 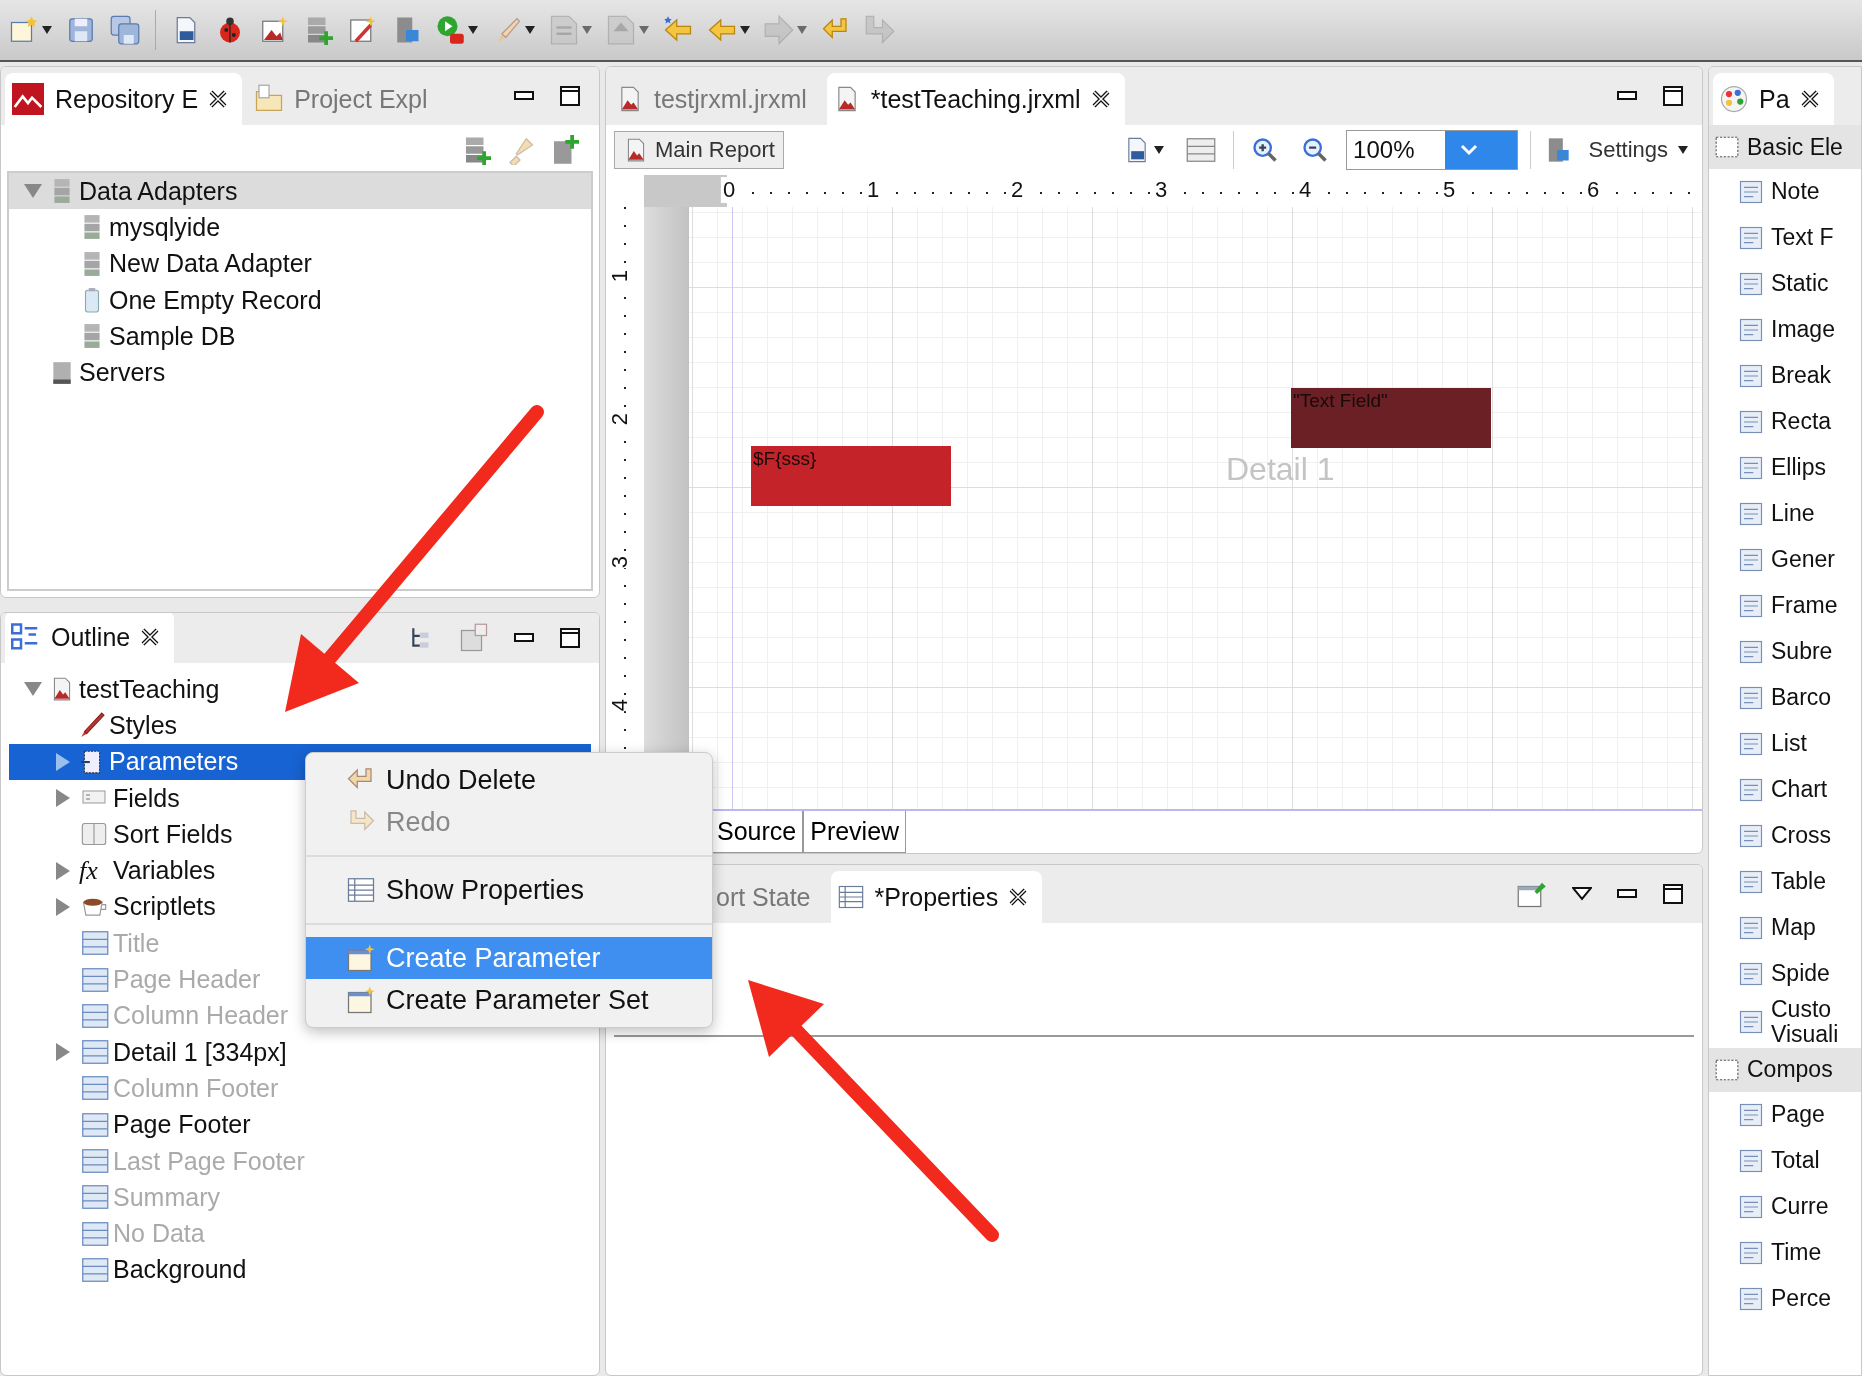 What do you see at coordinates (1785, 1022) in the screenshot?
I see `palette-item: Custo Visuali` at bounding box center [1785, 1022].